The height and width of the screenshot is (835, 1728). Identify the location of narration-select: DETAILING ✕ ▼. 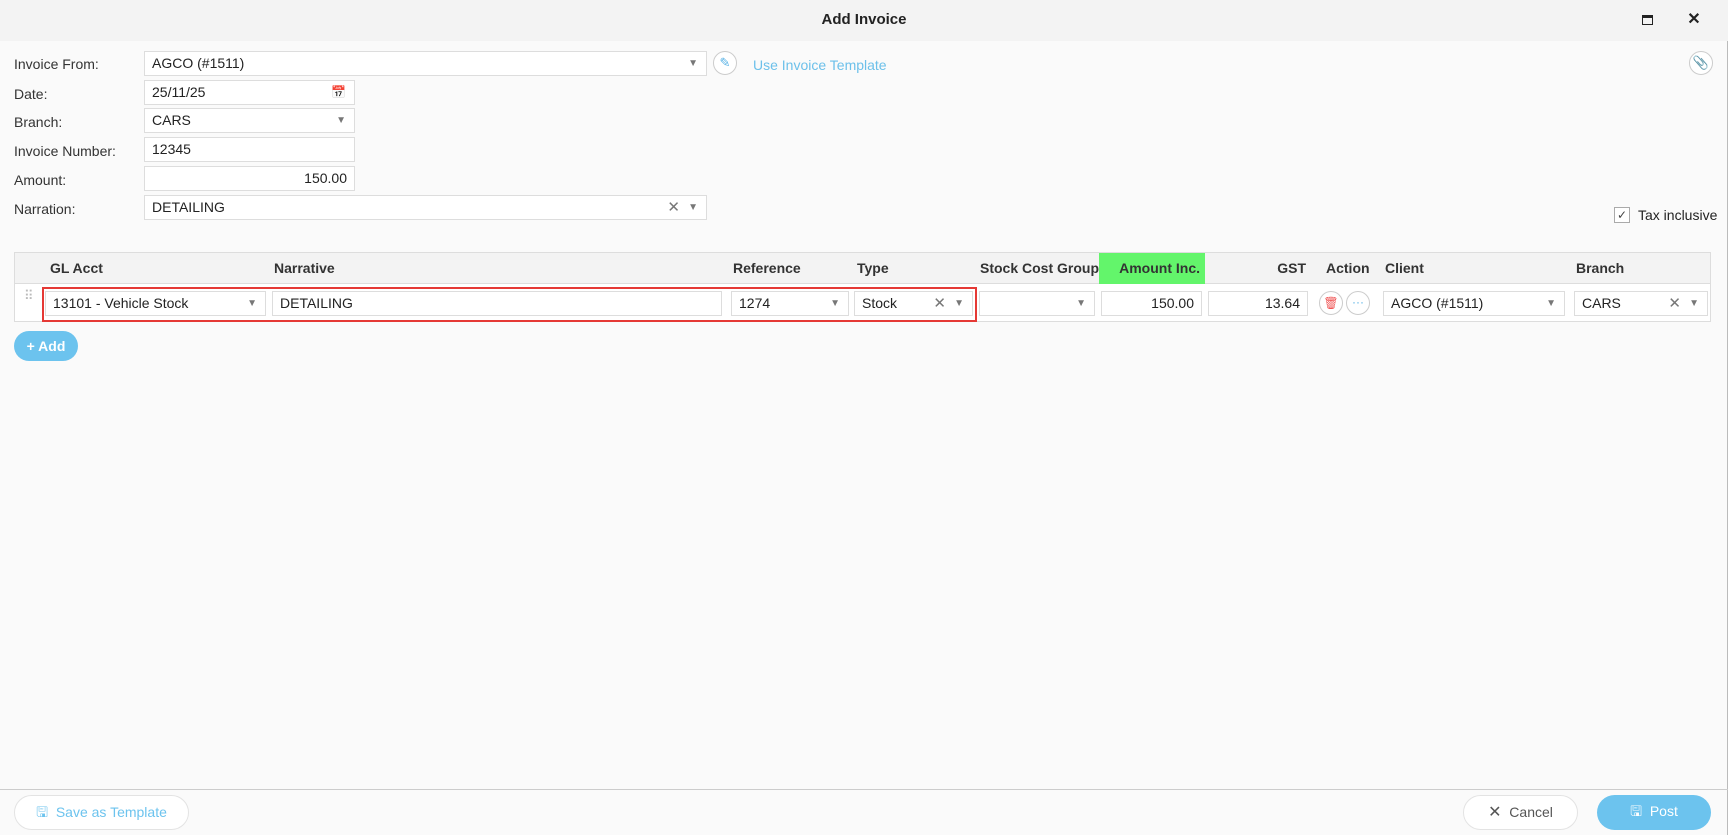
(425, 207).